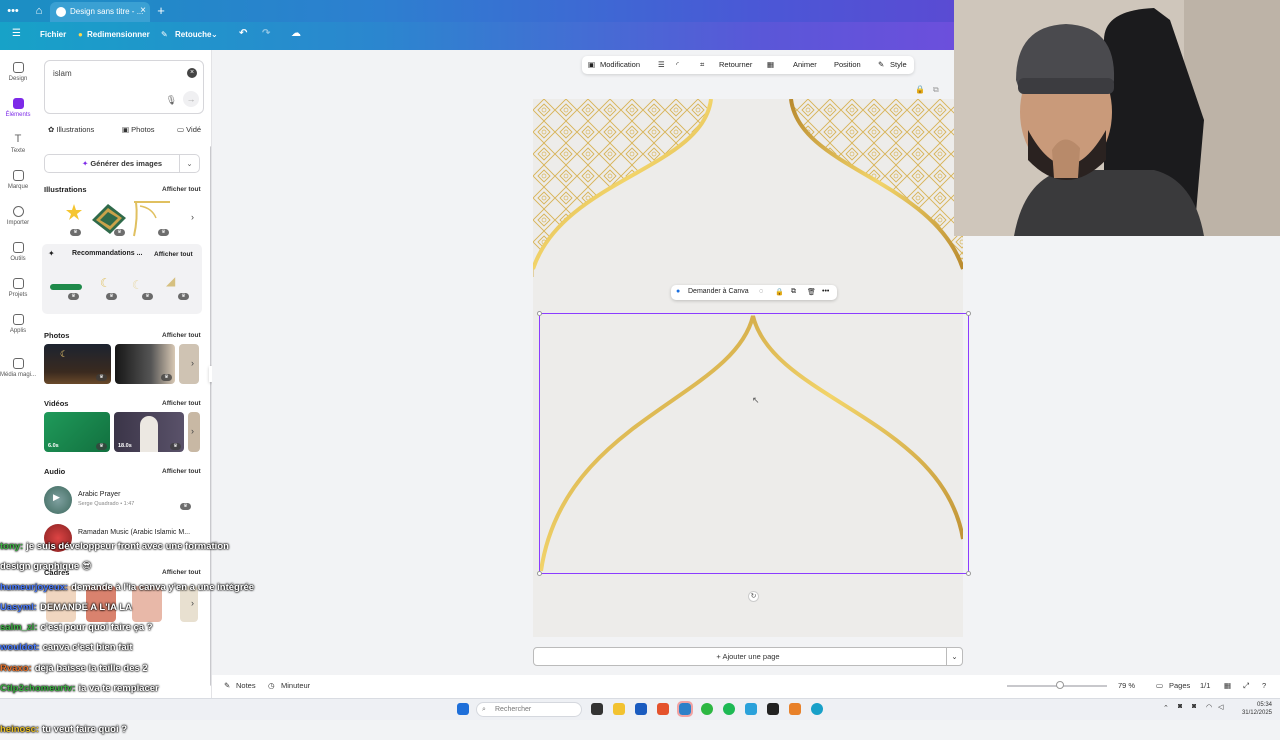  I want to click on illustration-gold-corner: ♛, so click(152, 218).